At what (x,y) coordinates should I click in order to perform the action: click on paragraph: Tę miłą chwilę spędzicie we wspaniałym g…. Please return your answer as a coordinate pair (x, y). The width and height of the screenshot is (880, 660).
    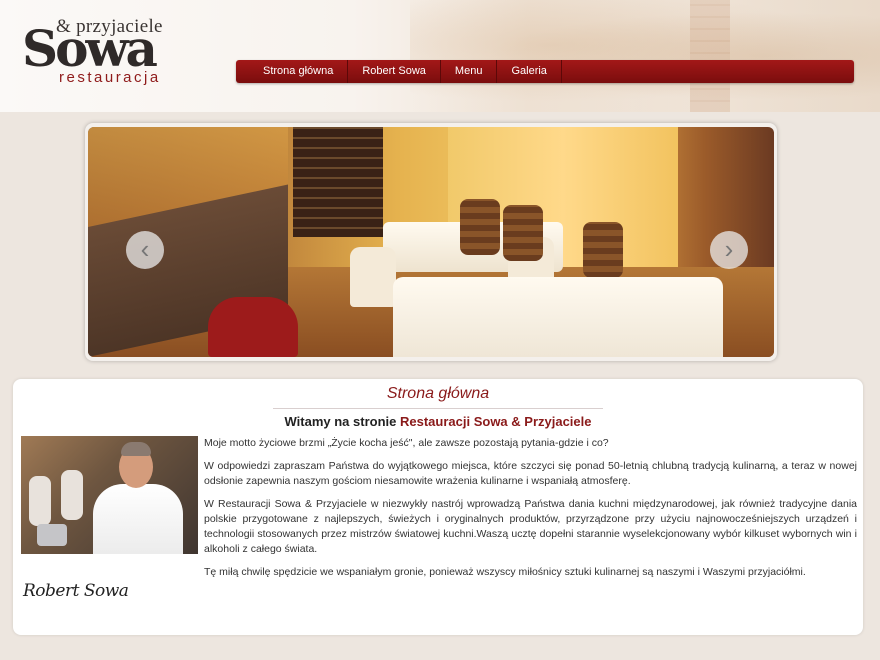
    Looking at the image, I should click on (505, 572).